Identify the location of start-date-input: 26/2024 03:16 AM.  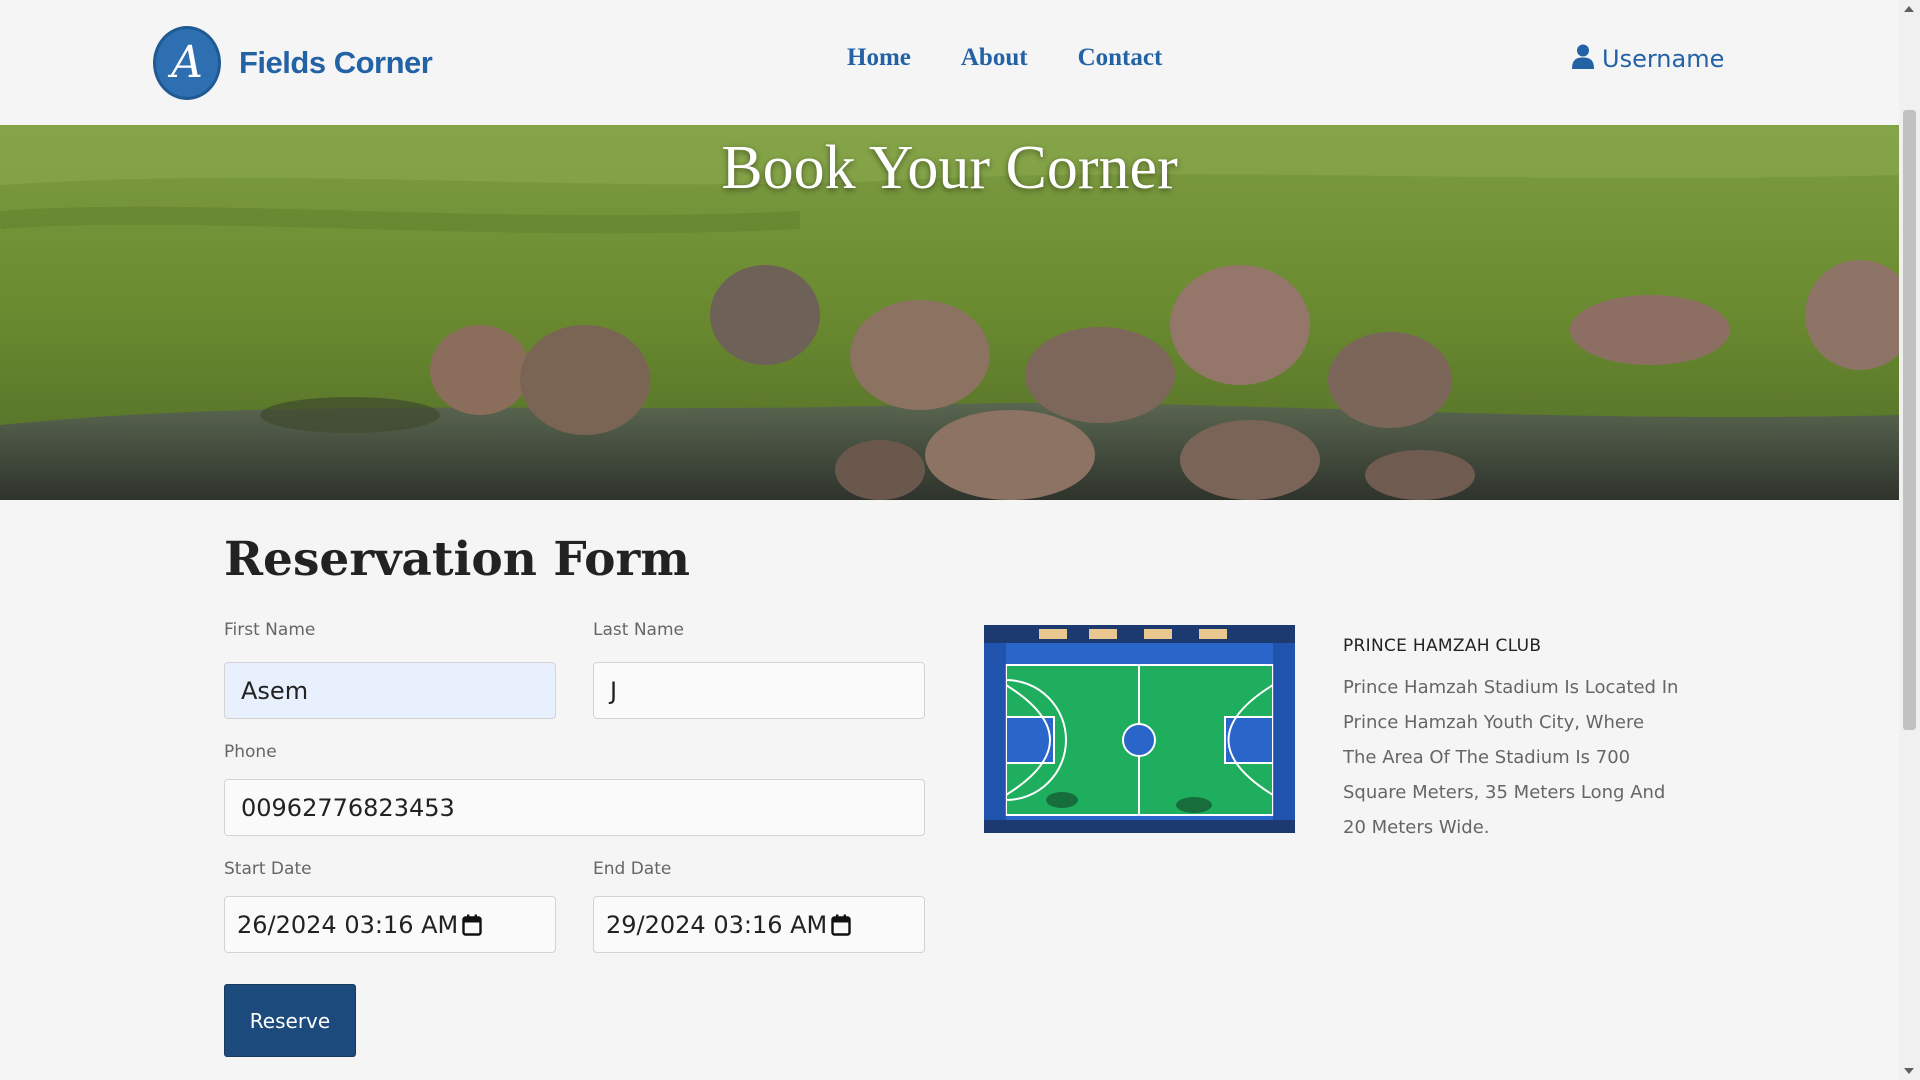
(390, 924).